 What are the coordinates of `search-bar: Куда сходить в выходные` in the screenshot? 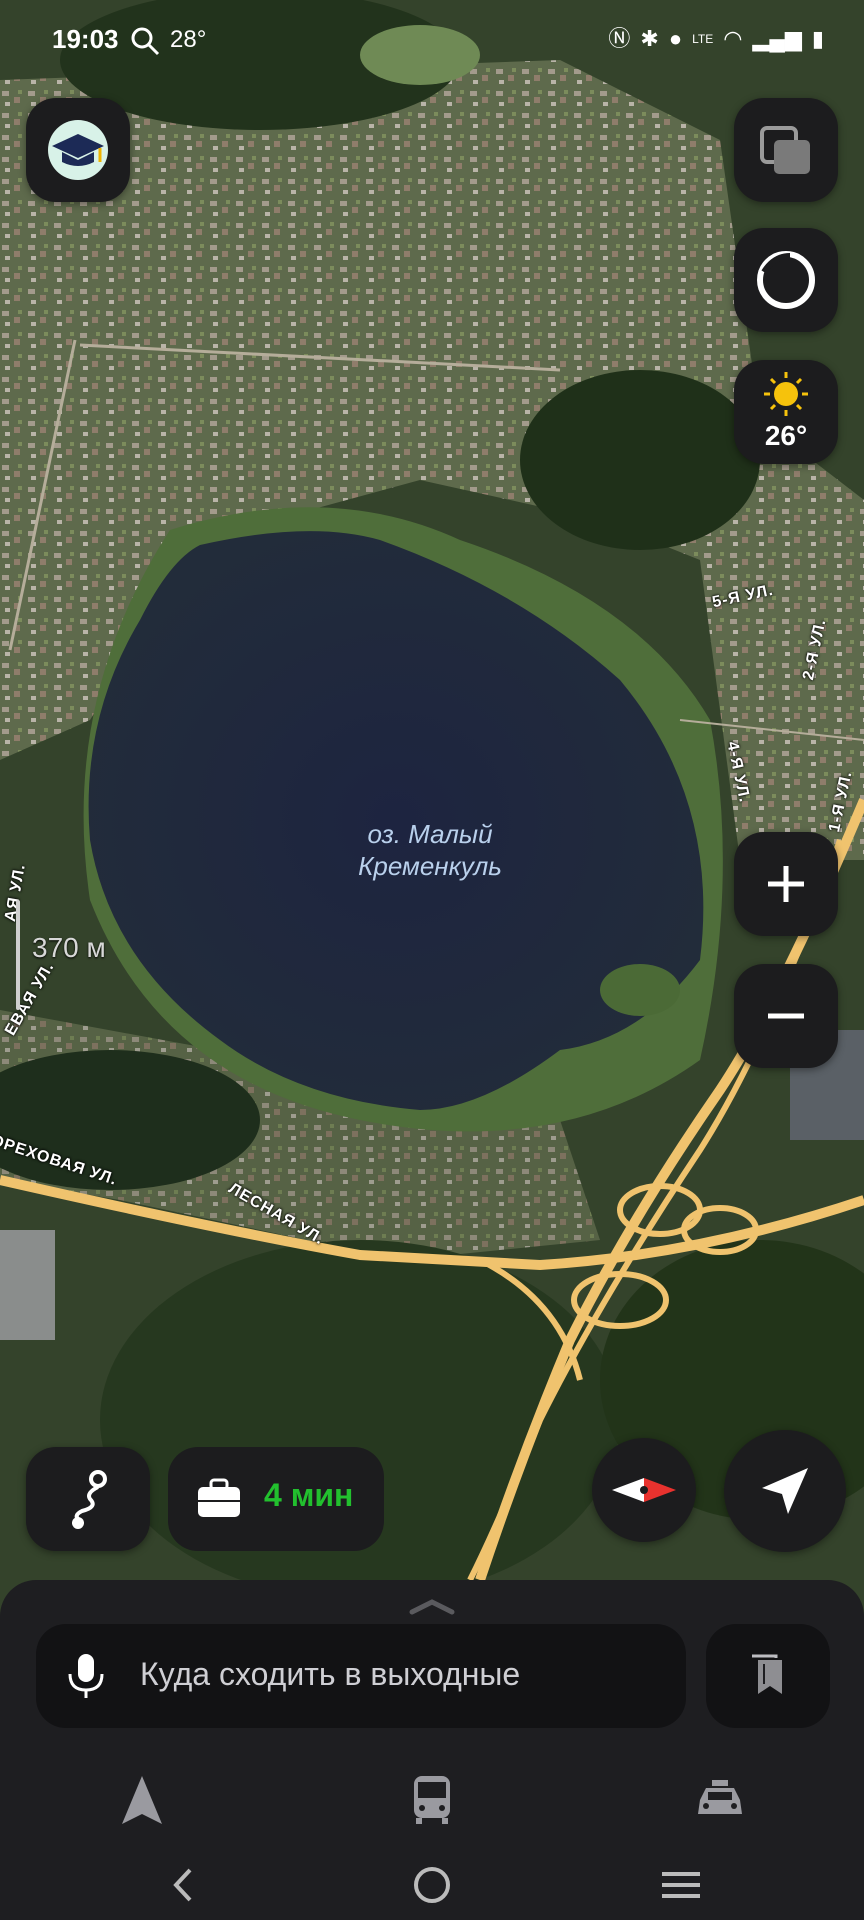 It's located at (361, 1676).